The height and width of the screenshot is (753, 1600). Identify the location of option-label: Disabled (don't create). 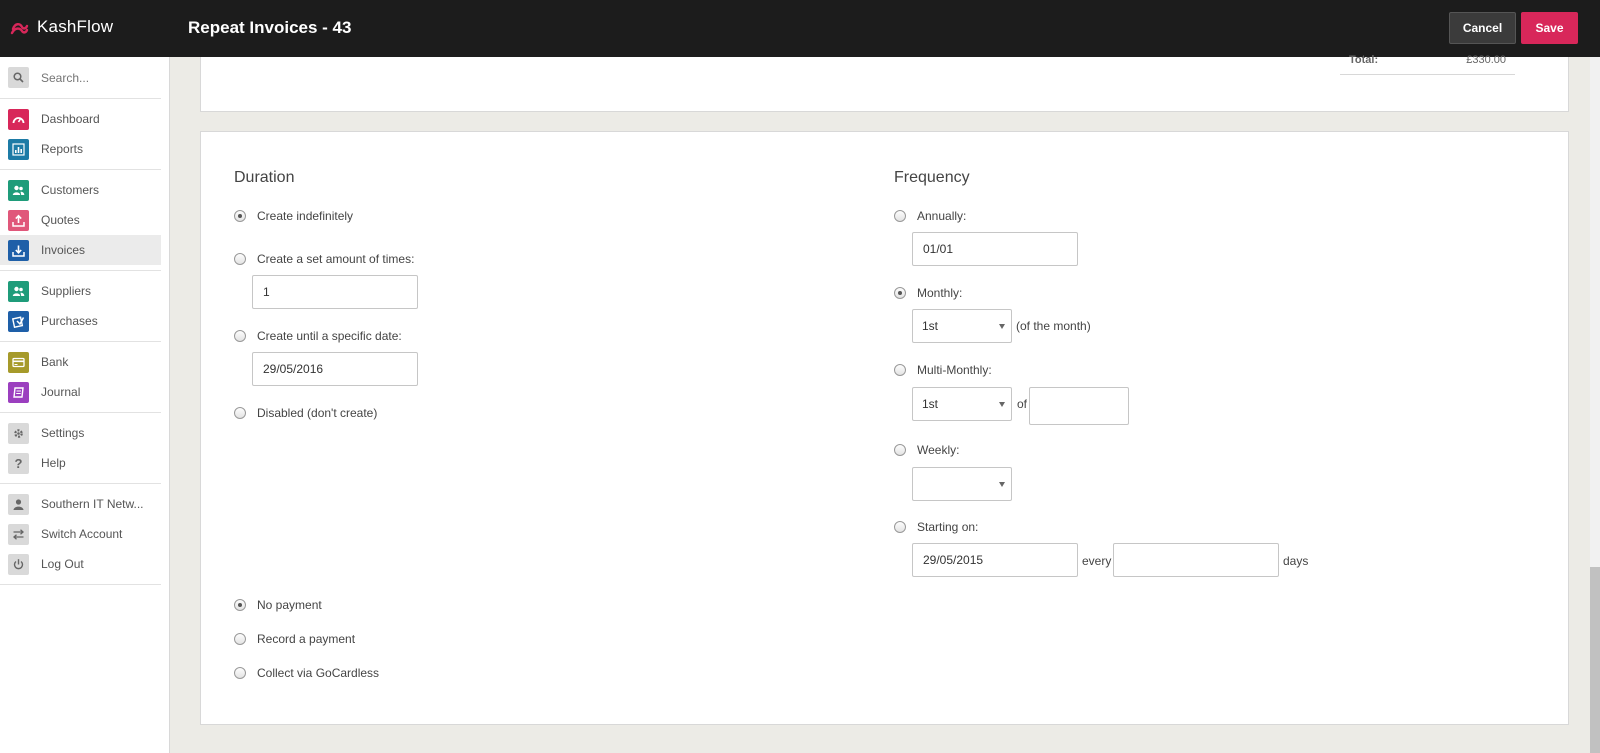
(317, 413).